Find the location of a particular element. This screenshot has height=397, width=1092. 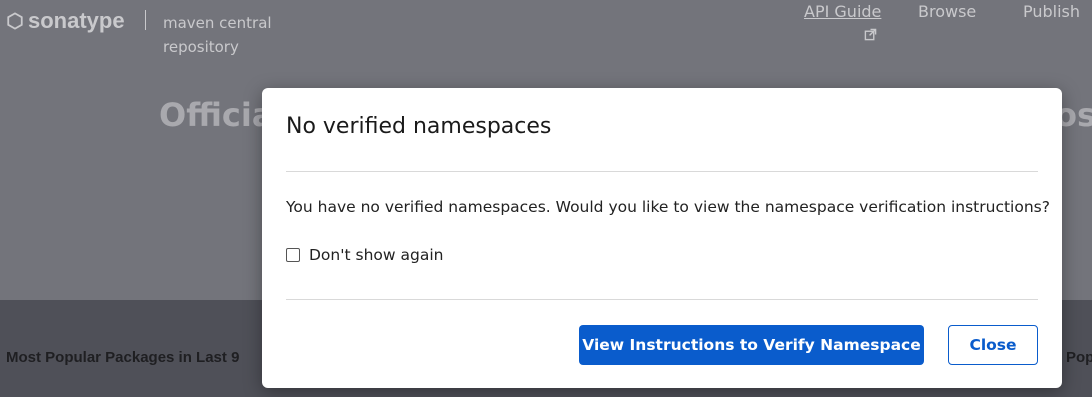

dont-show-again-label: Don't show again is located at coordinates (376, 255).